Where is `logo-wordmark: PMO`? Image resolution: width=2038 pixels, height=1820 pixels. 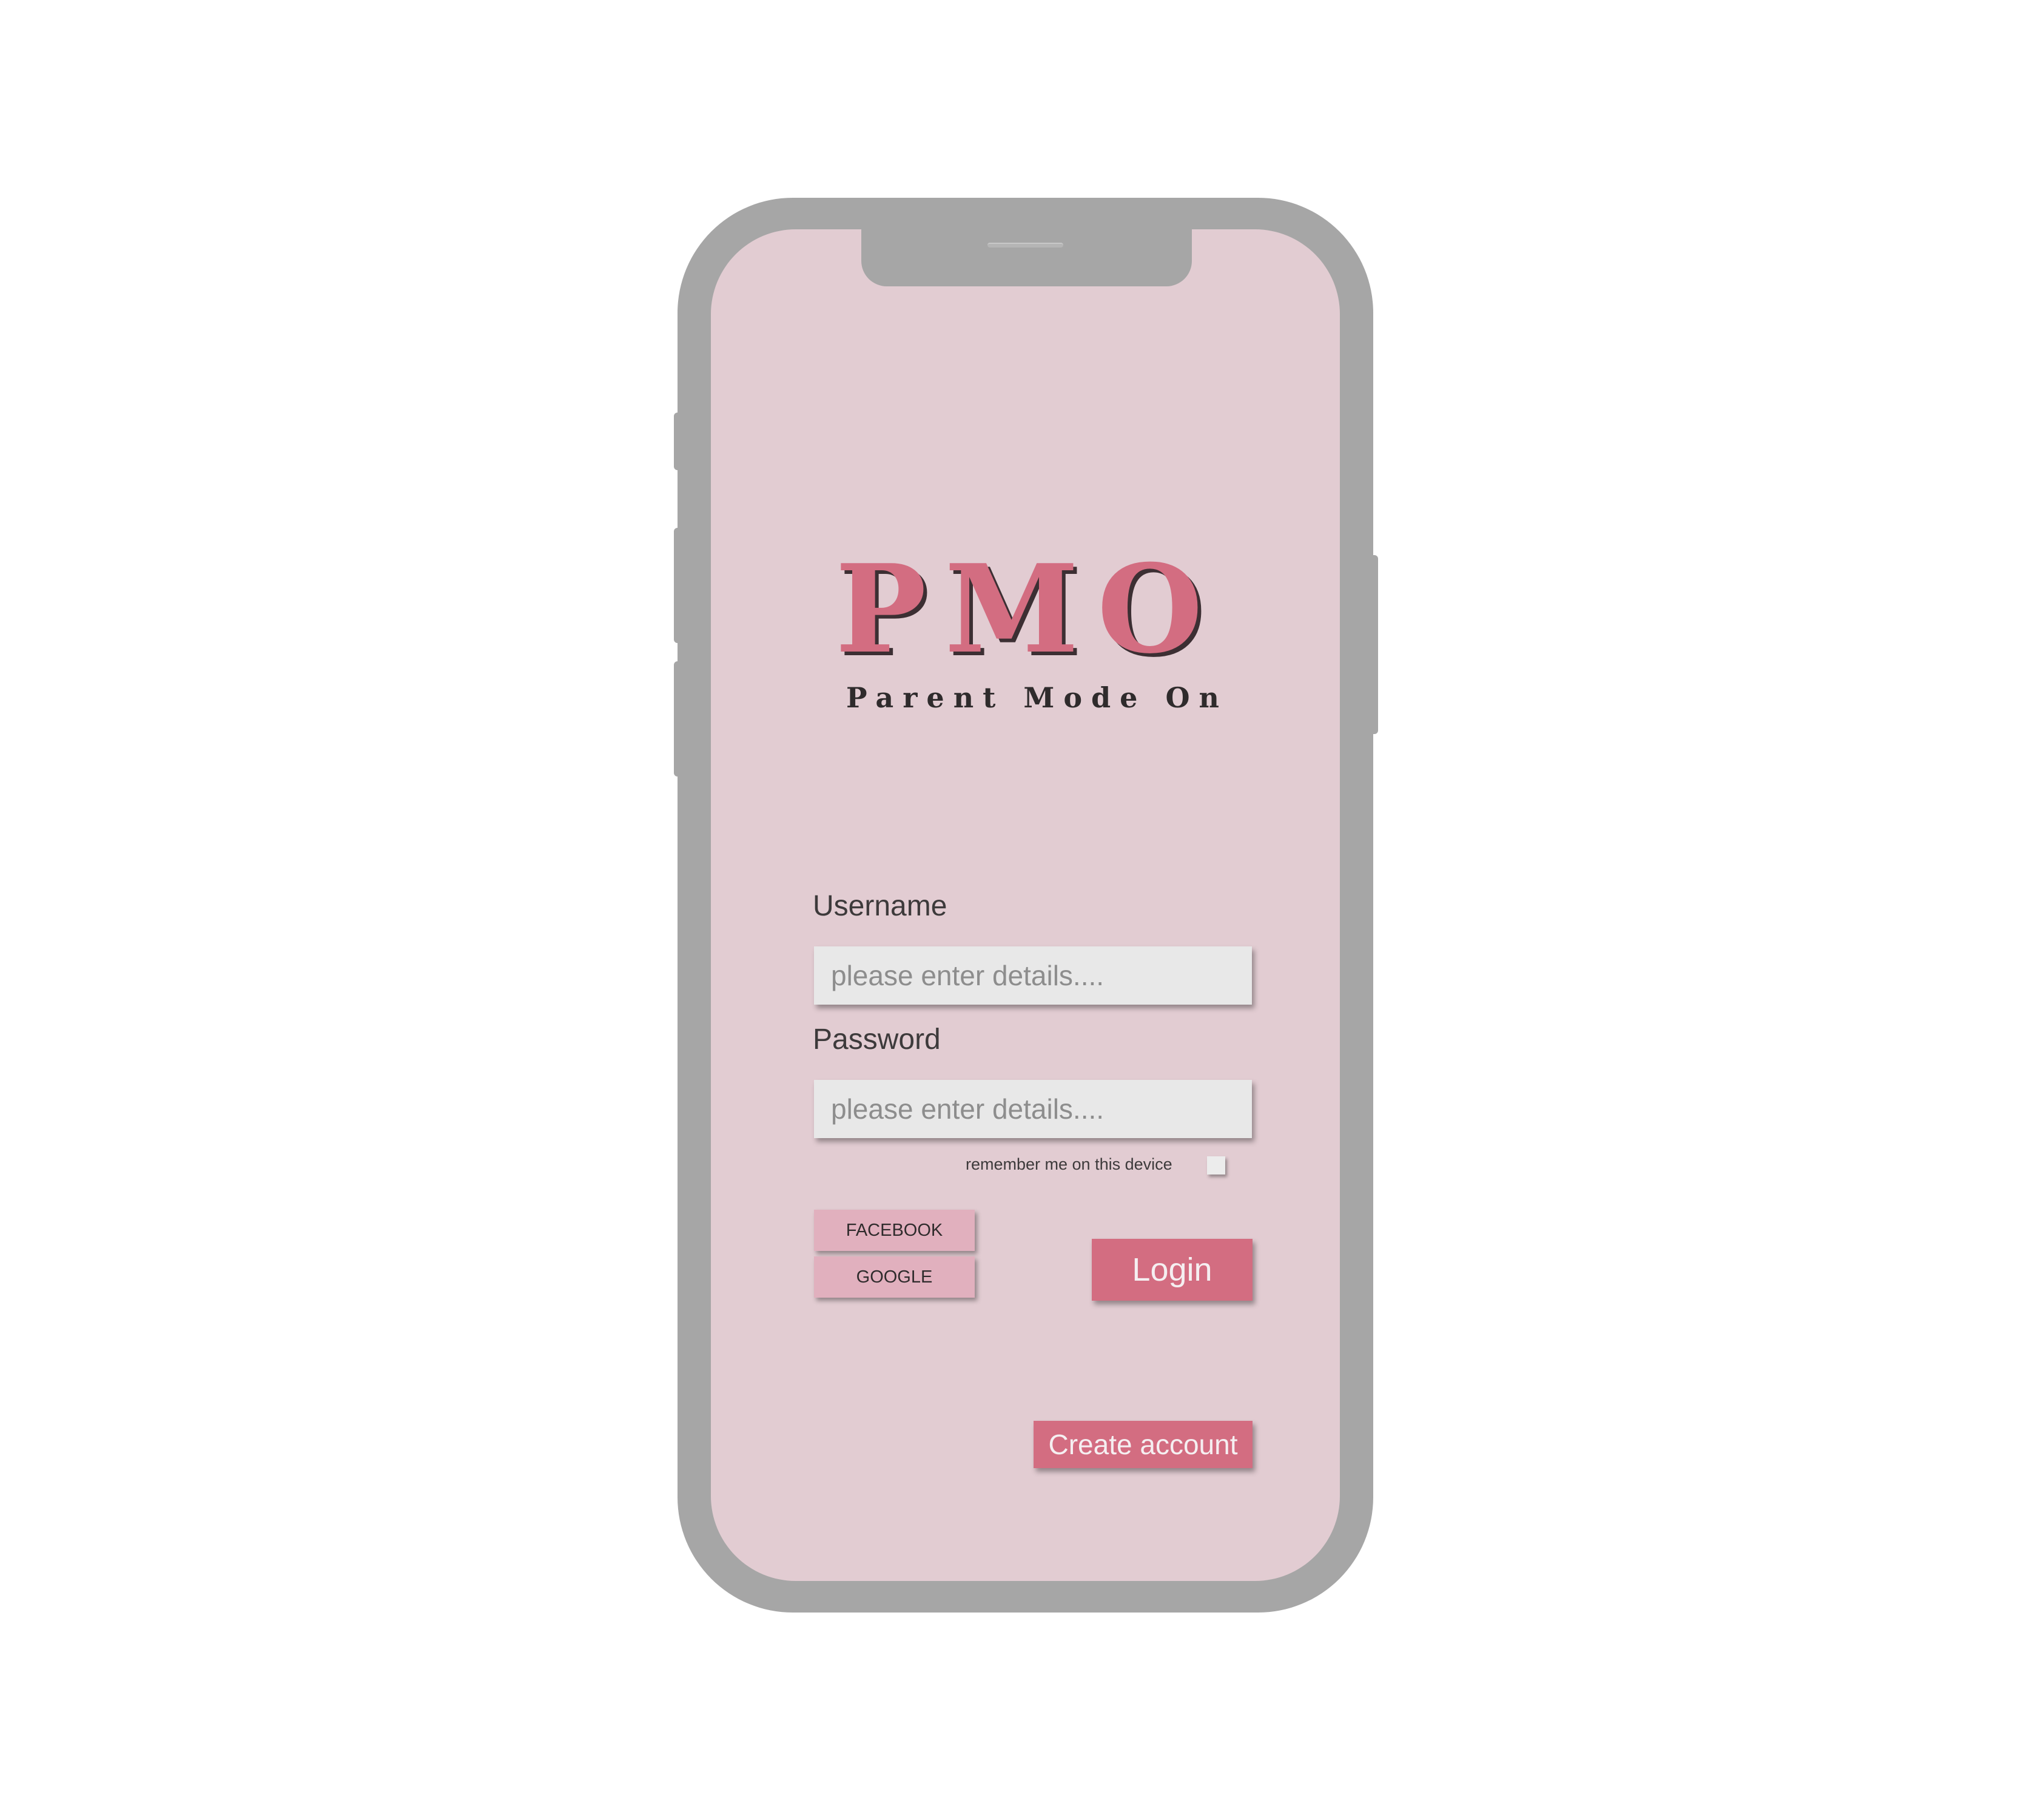
logo-wordmark: PMO is located at coordinates (1028, 609).